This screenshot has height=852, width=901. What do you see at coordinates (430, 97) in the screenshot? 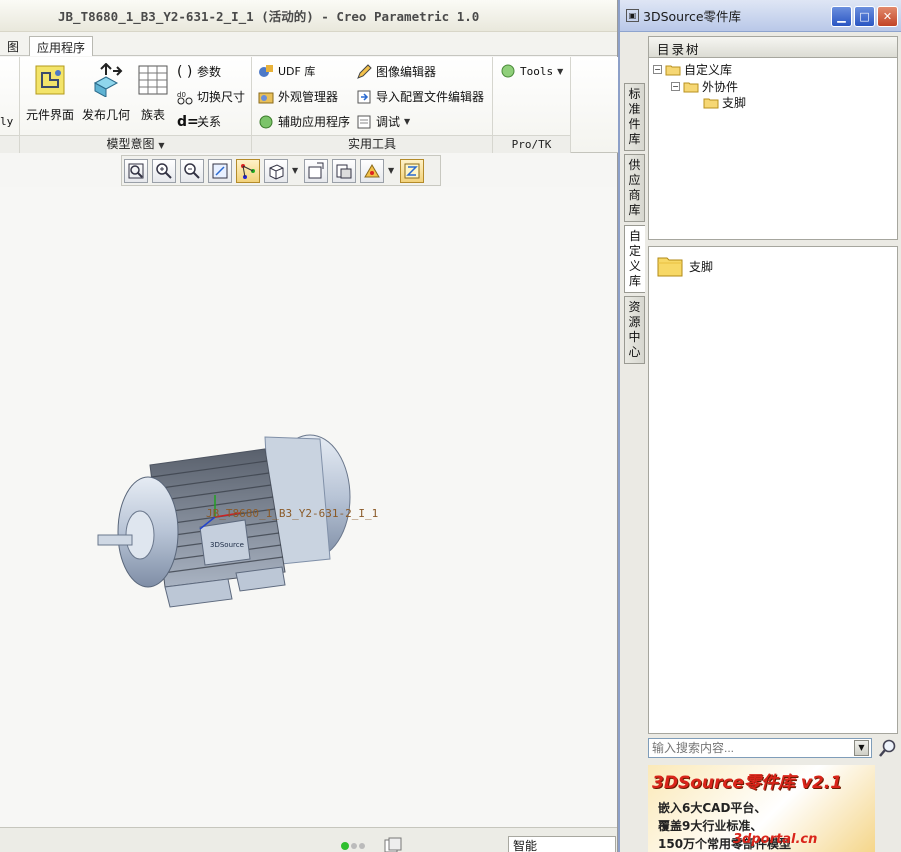
I see `import-config-editor-label: 导入配置文件编辑器` at bounding box center [430, 97].